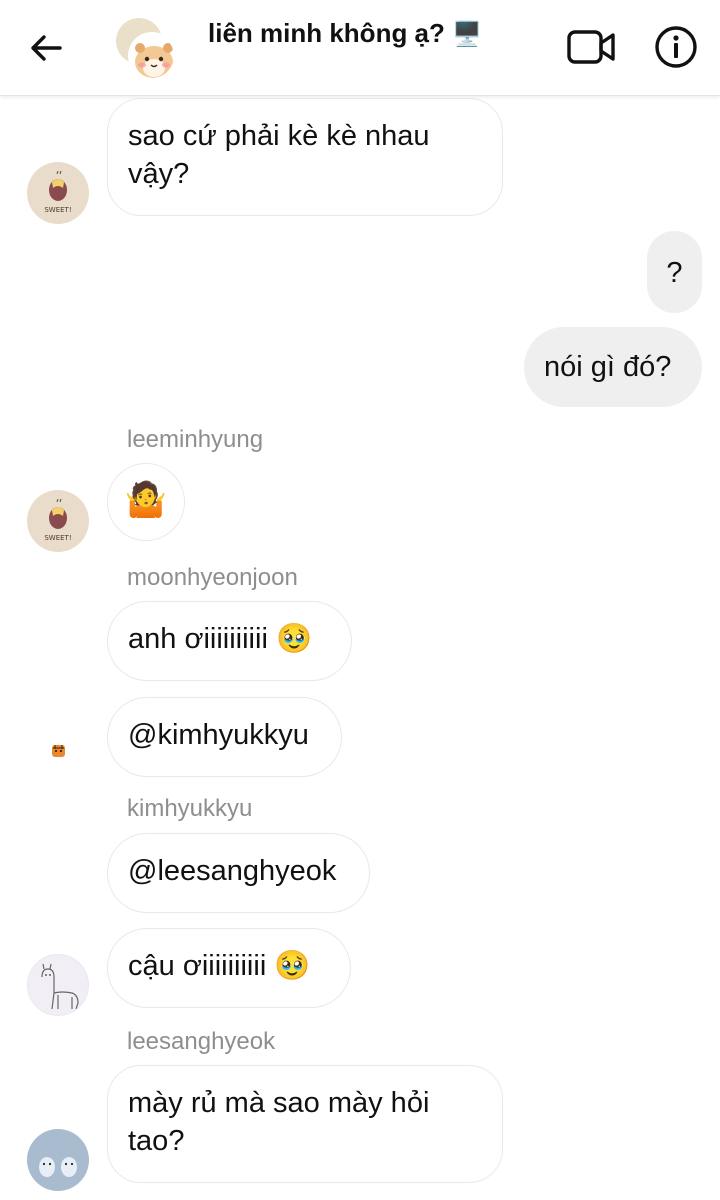 Image resolution: width=720 pixels, height=1200 pixels. I want to click on message-bubble: anh ơiiiiiiiiii 🥹, so click(229, 641).